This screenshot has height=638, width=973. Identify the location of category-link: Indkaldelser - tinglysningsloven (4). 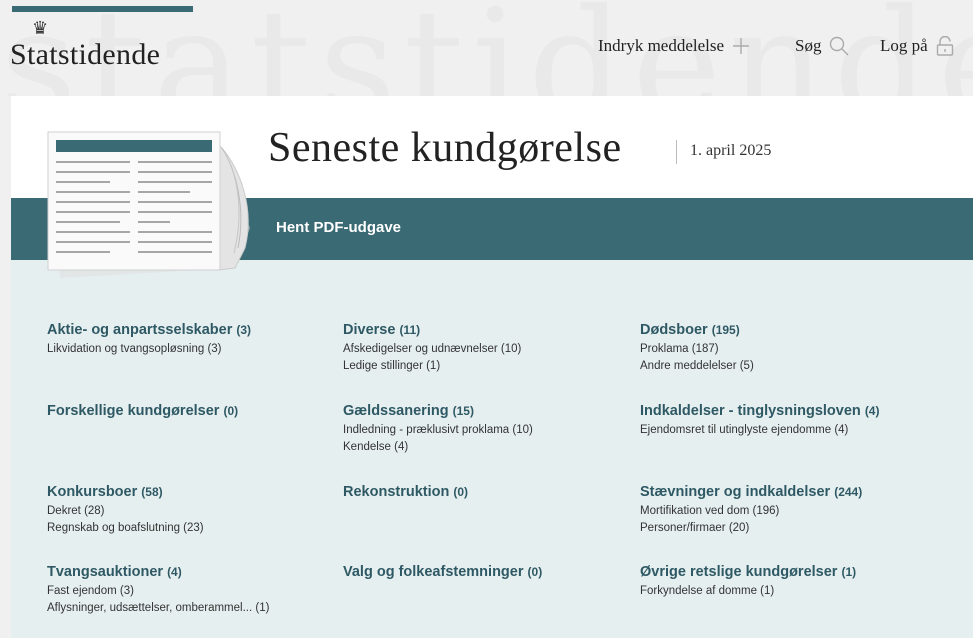
(759, 411).